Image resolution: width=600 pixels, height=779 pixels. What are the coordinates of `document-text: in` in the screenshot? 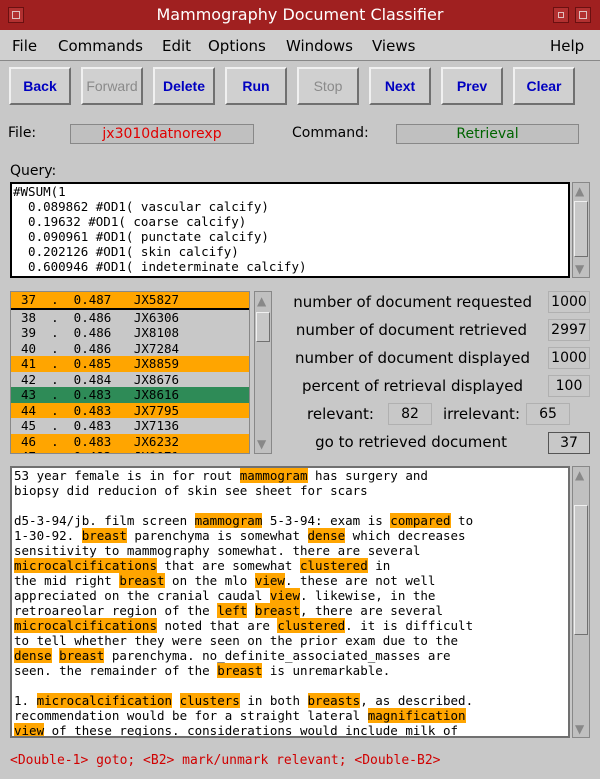 It's located at (379, 565).